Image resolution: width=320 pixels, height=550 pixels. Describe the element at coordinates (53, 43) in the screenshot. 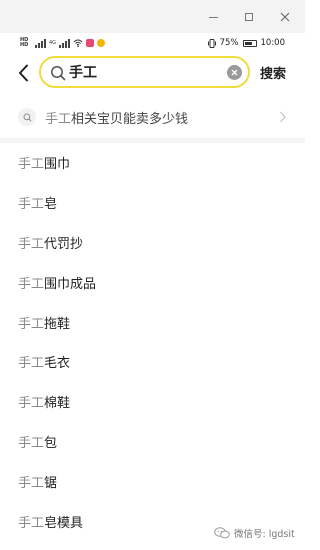

I see `network-type: 4G` at that location.